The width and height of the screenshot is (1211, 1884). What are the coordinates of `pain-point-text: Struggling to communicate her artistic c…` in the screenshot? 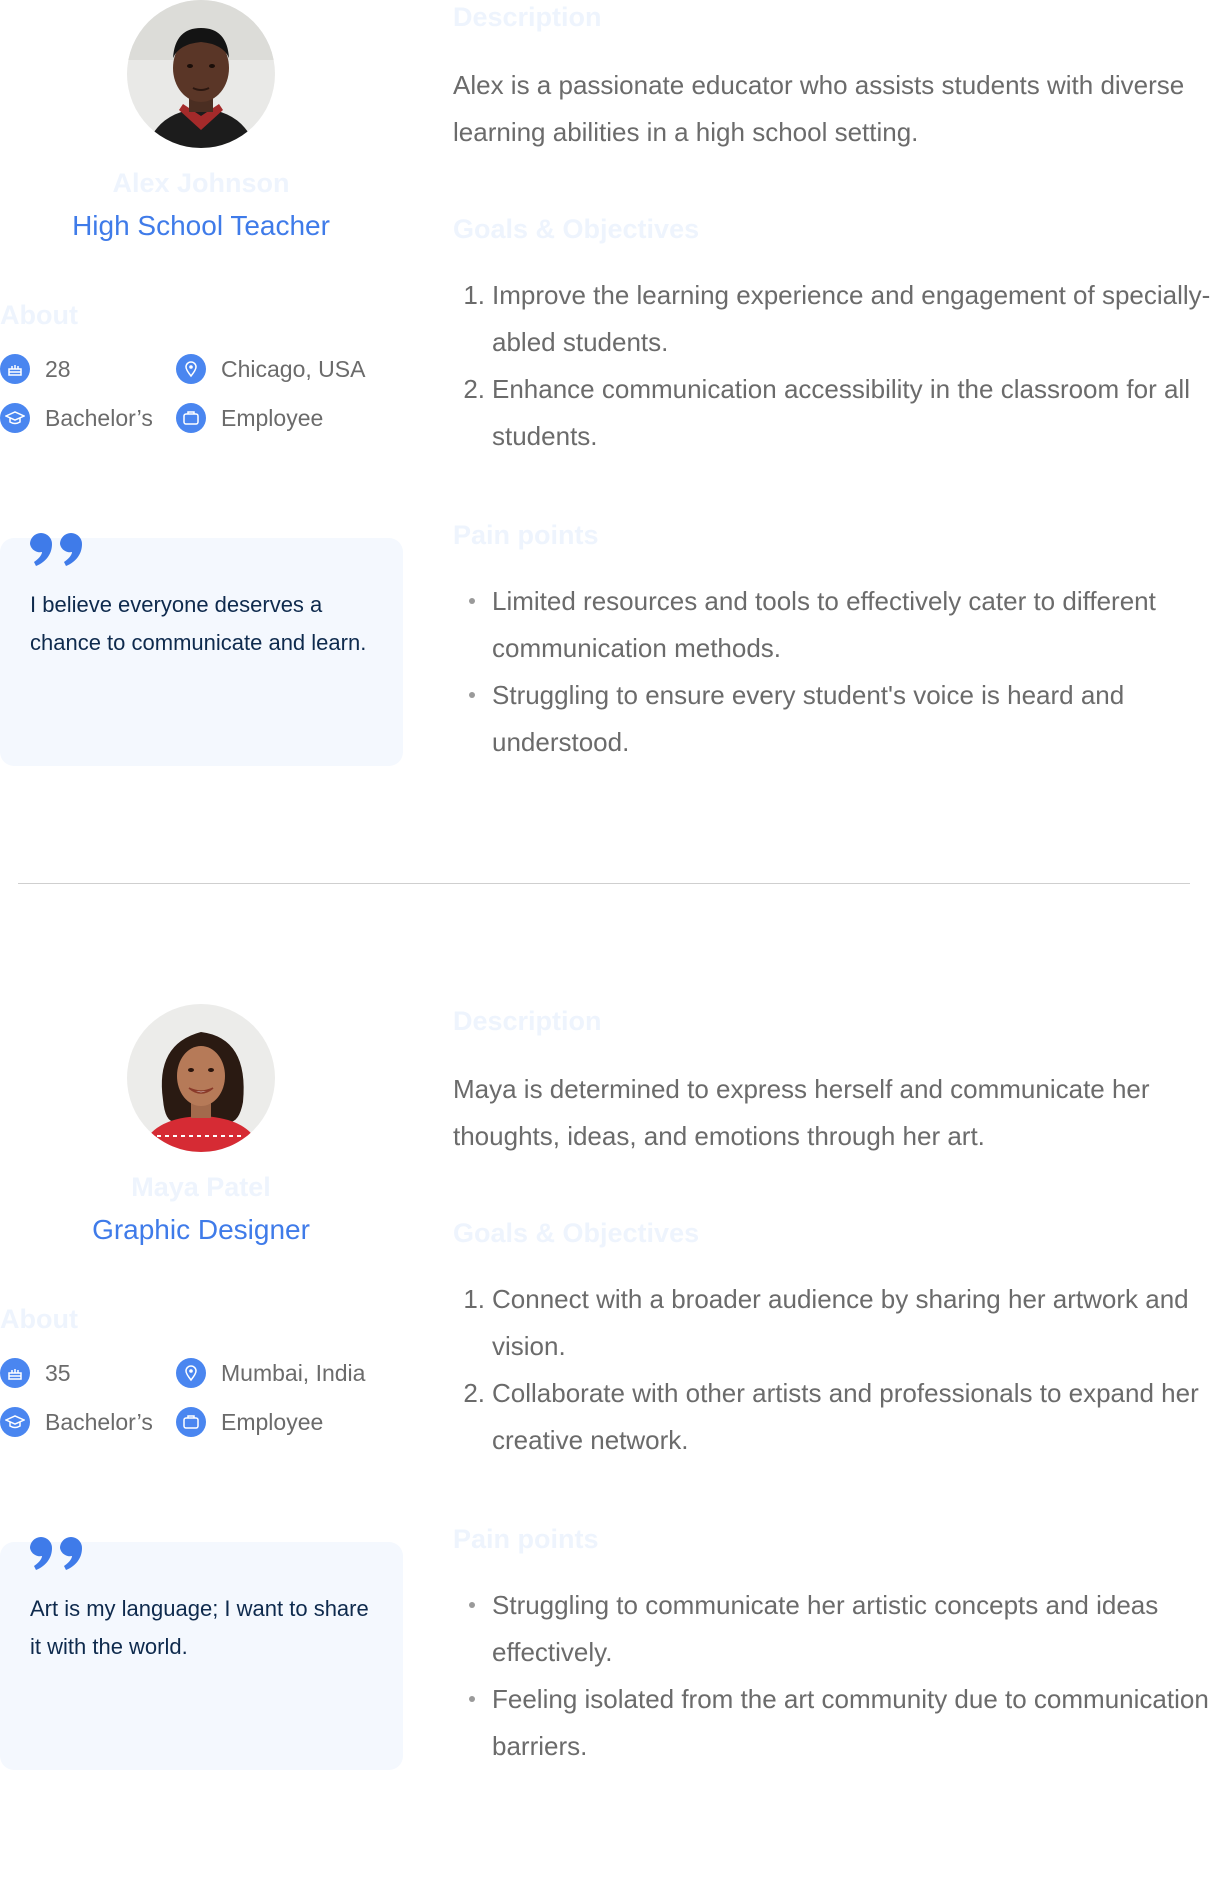 It's located at (825, 1628).